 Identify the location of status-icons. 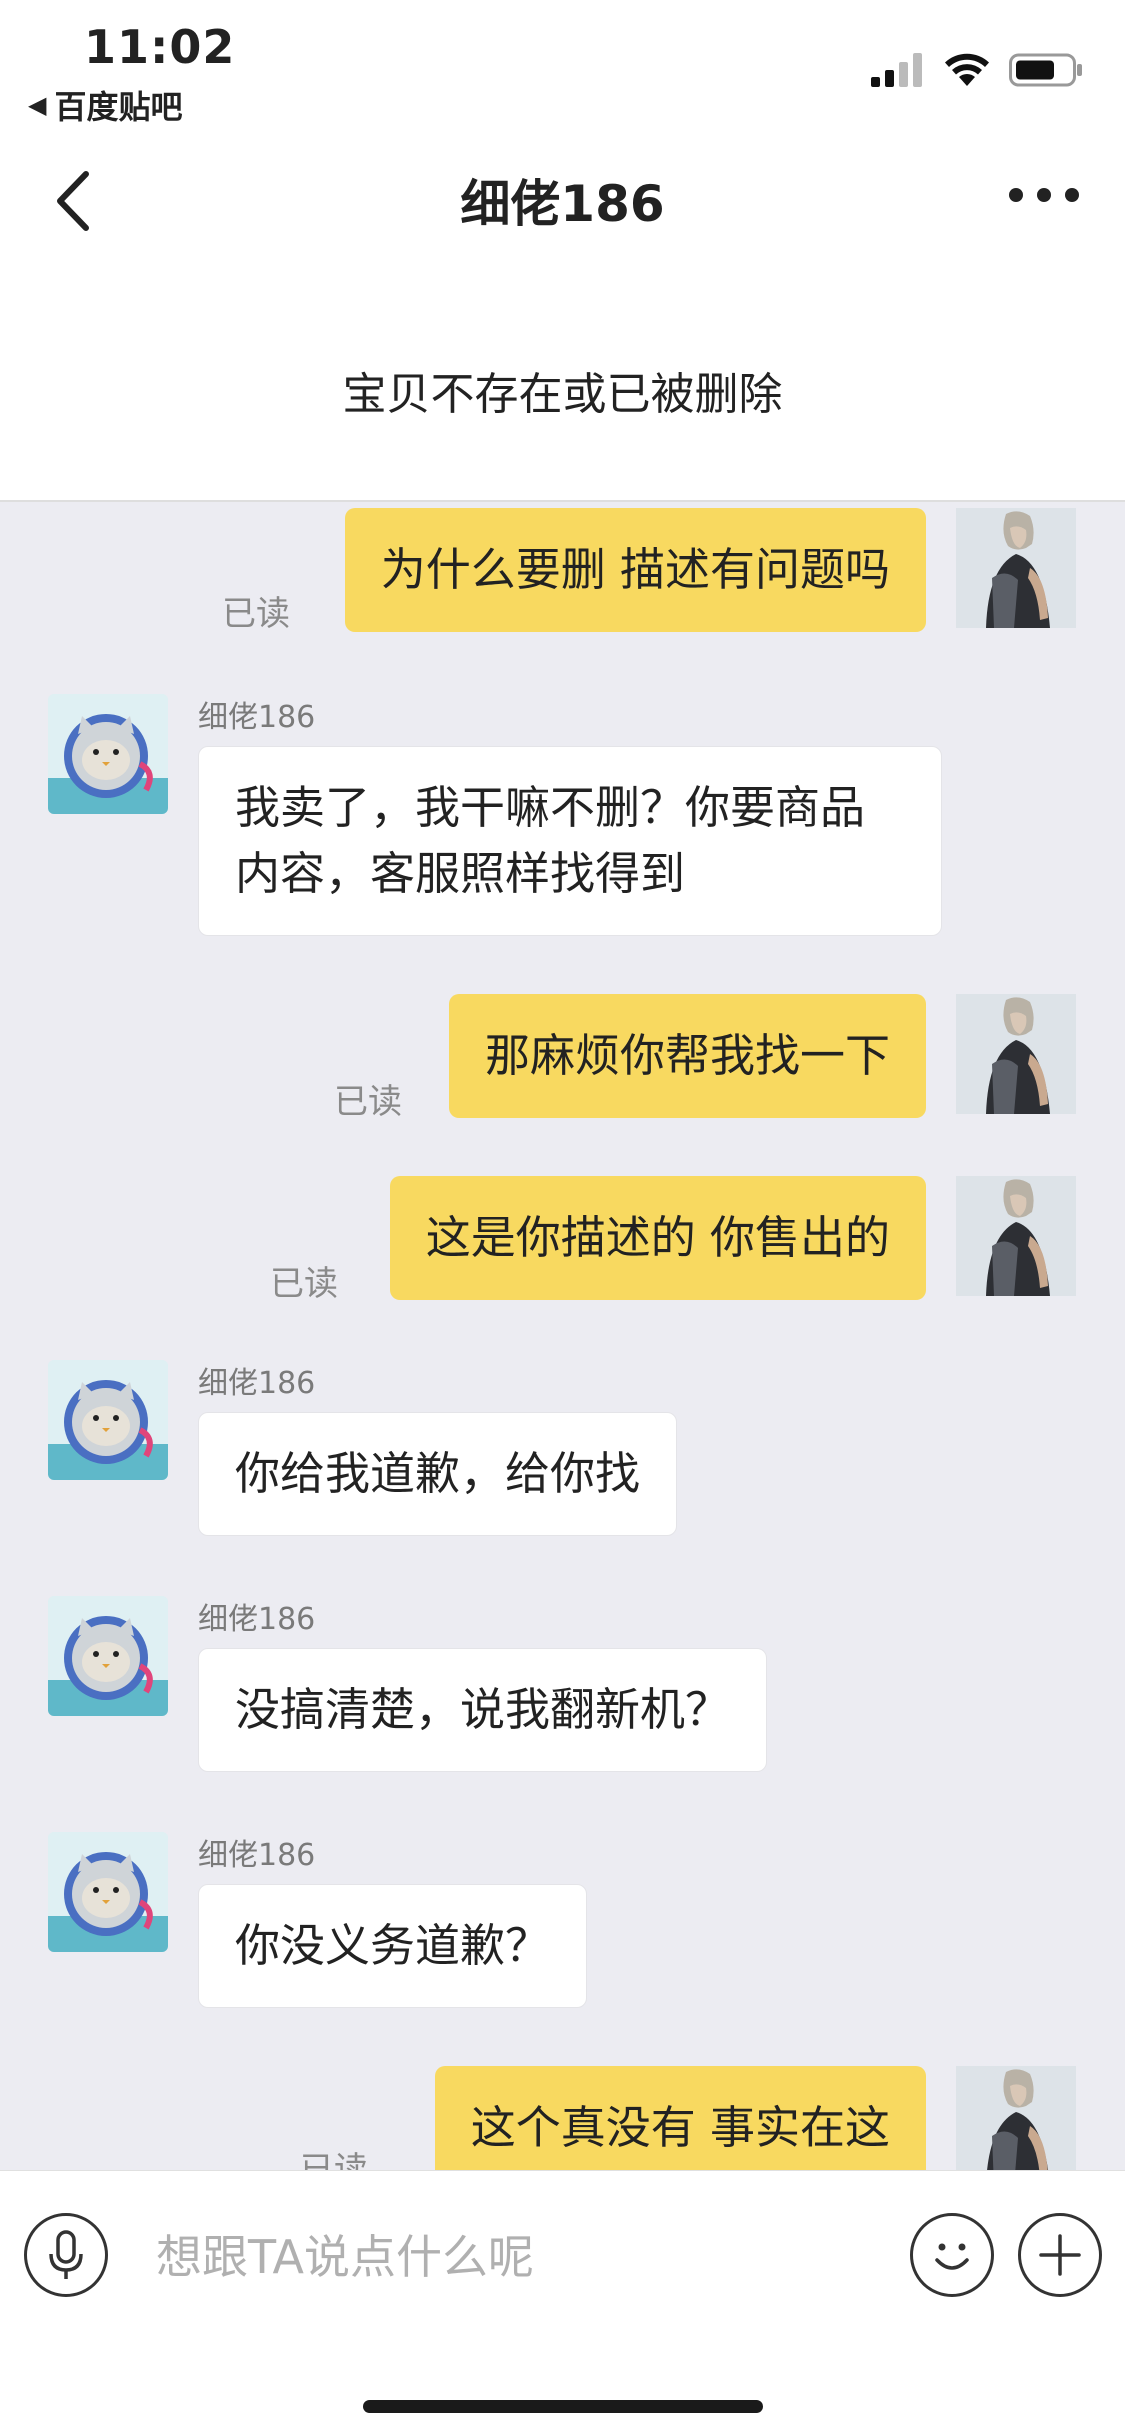
(977, 70).